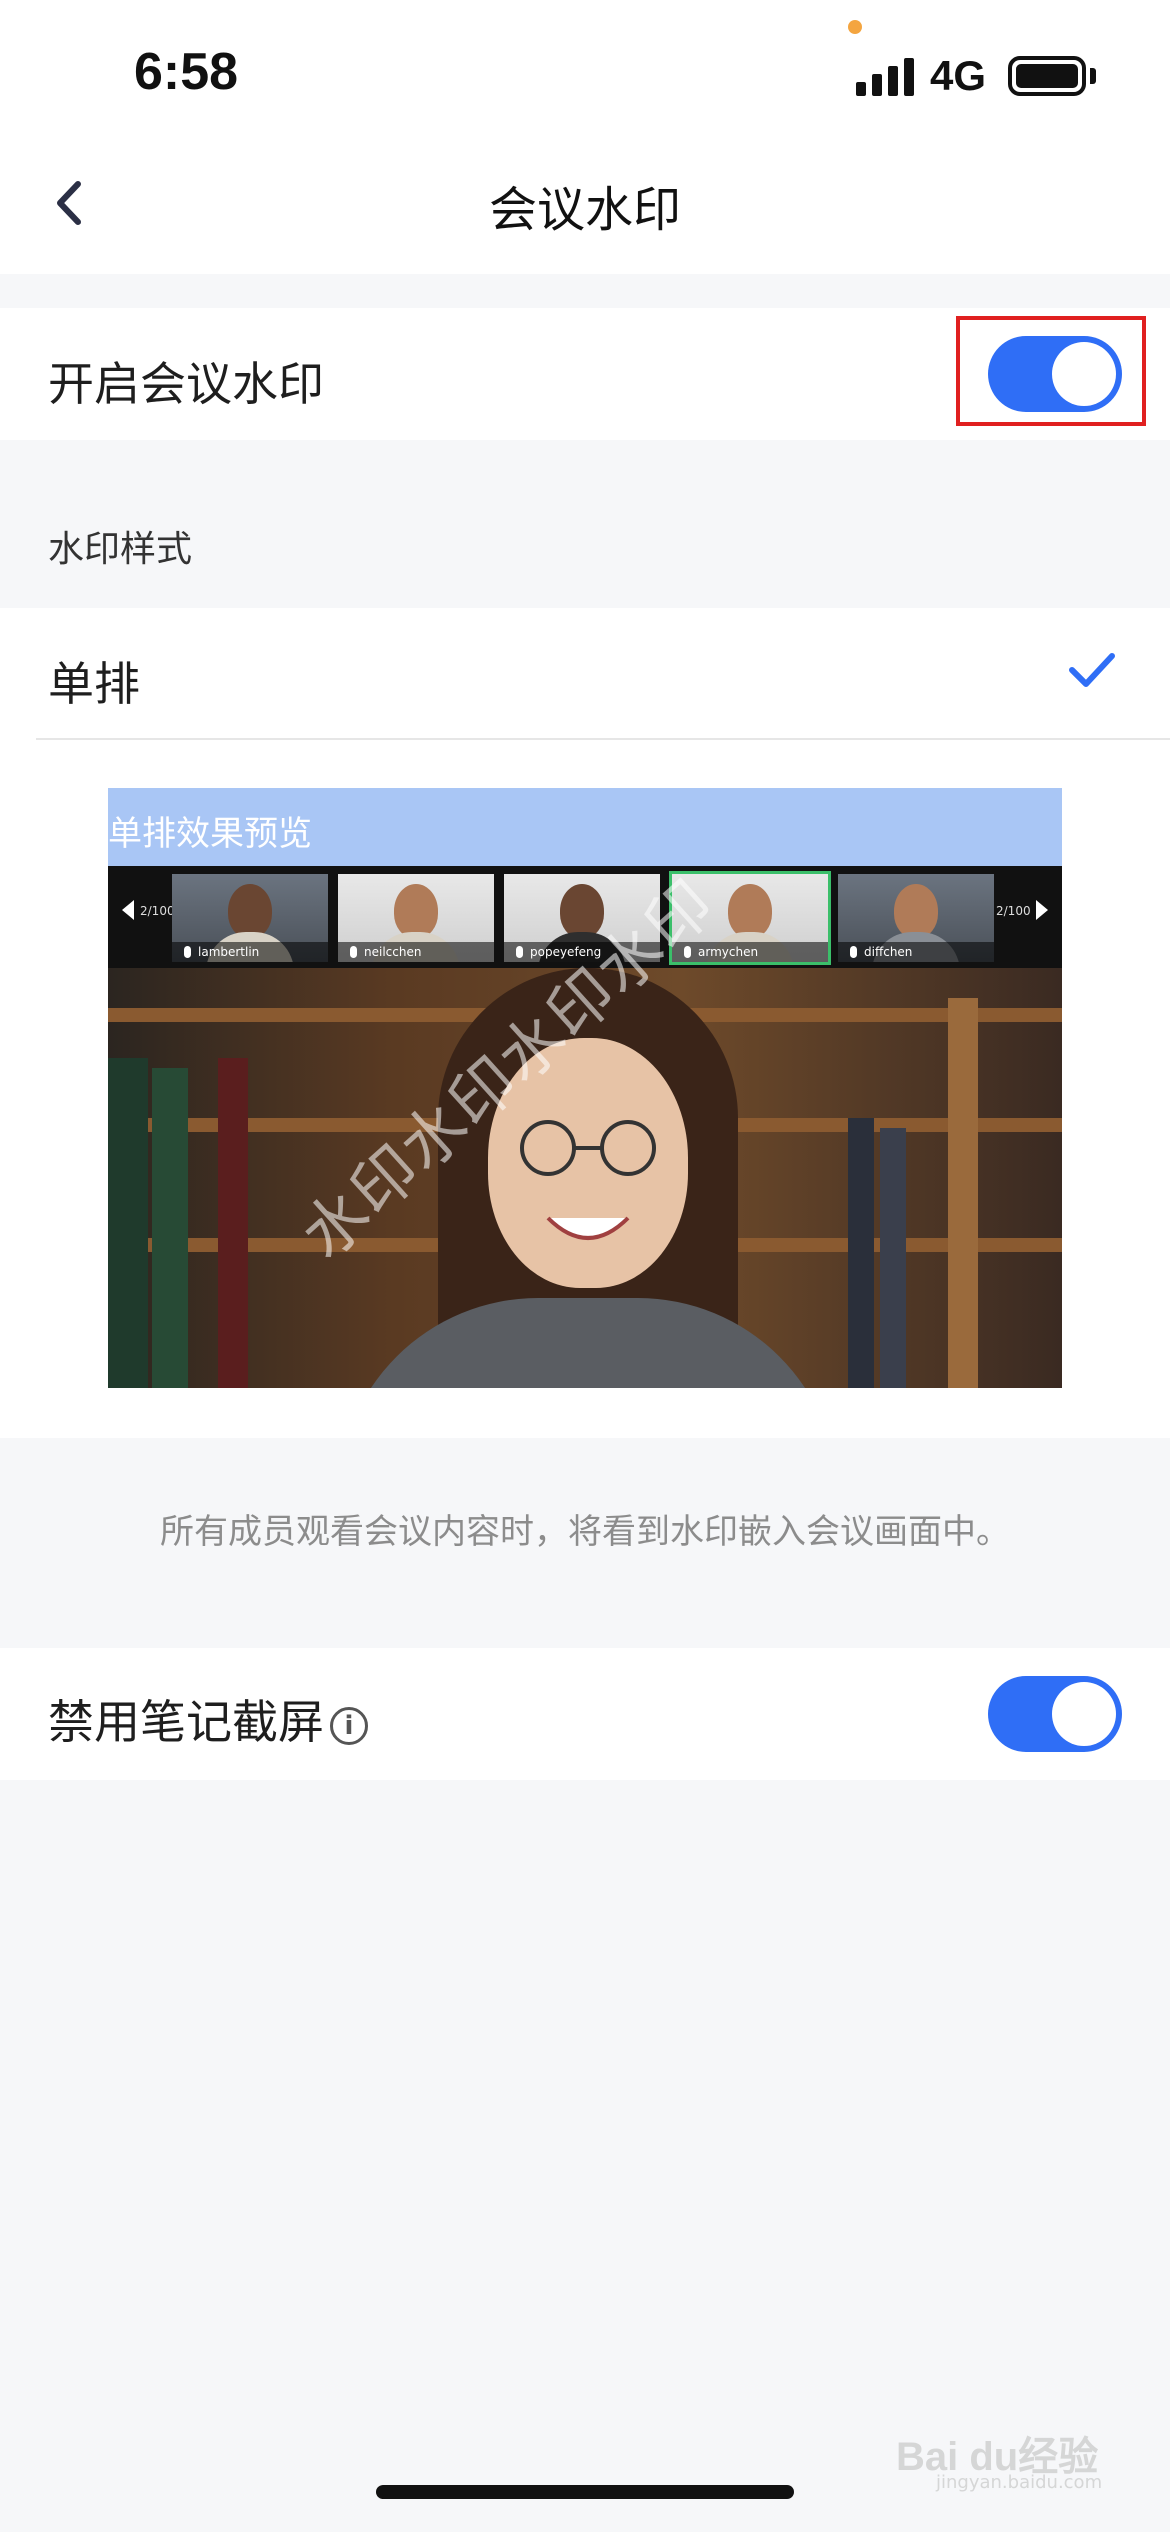 The image size is (1170, 2532). I want to click on site-watermark-url: jingyan.baidu.com, so click(1019, 2482).